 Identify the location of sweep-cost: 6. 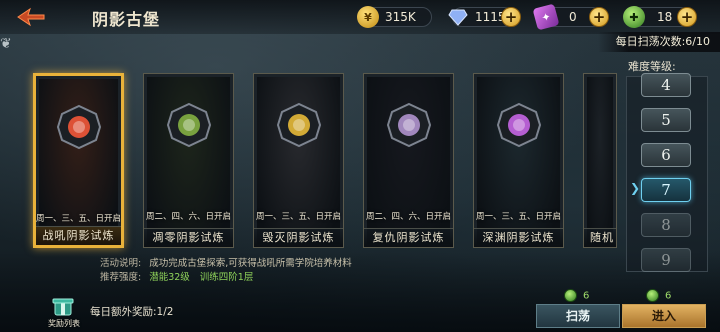
(576, 296).